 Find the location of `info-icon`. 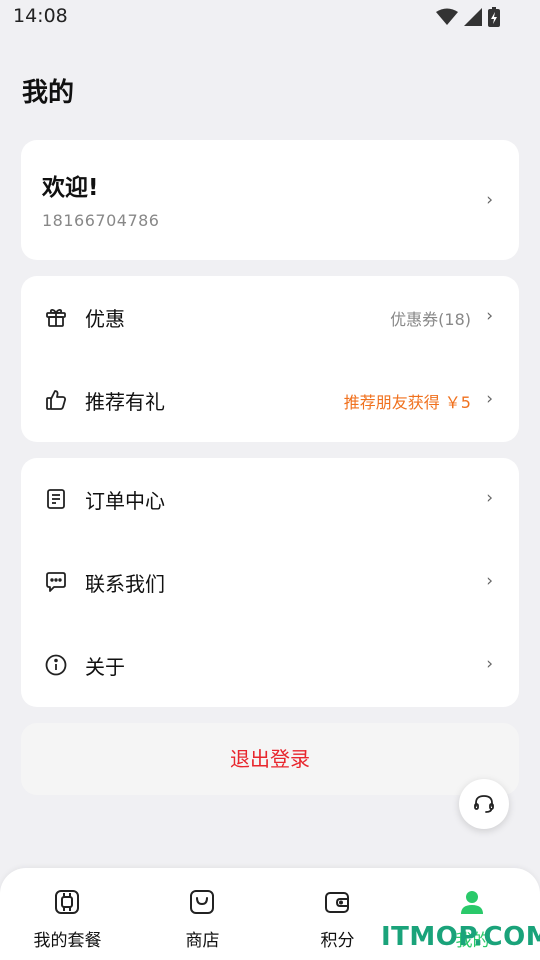

info-icon is located at coordinates (56, 665).